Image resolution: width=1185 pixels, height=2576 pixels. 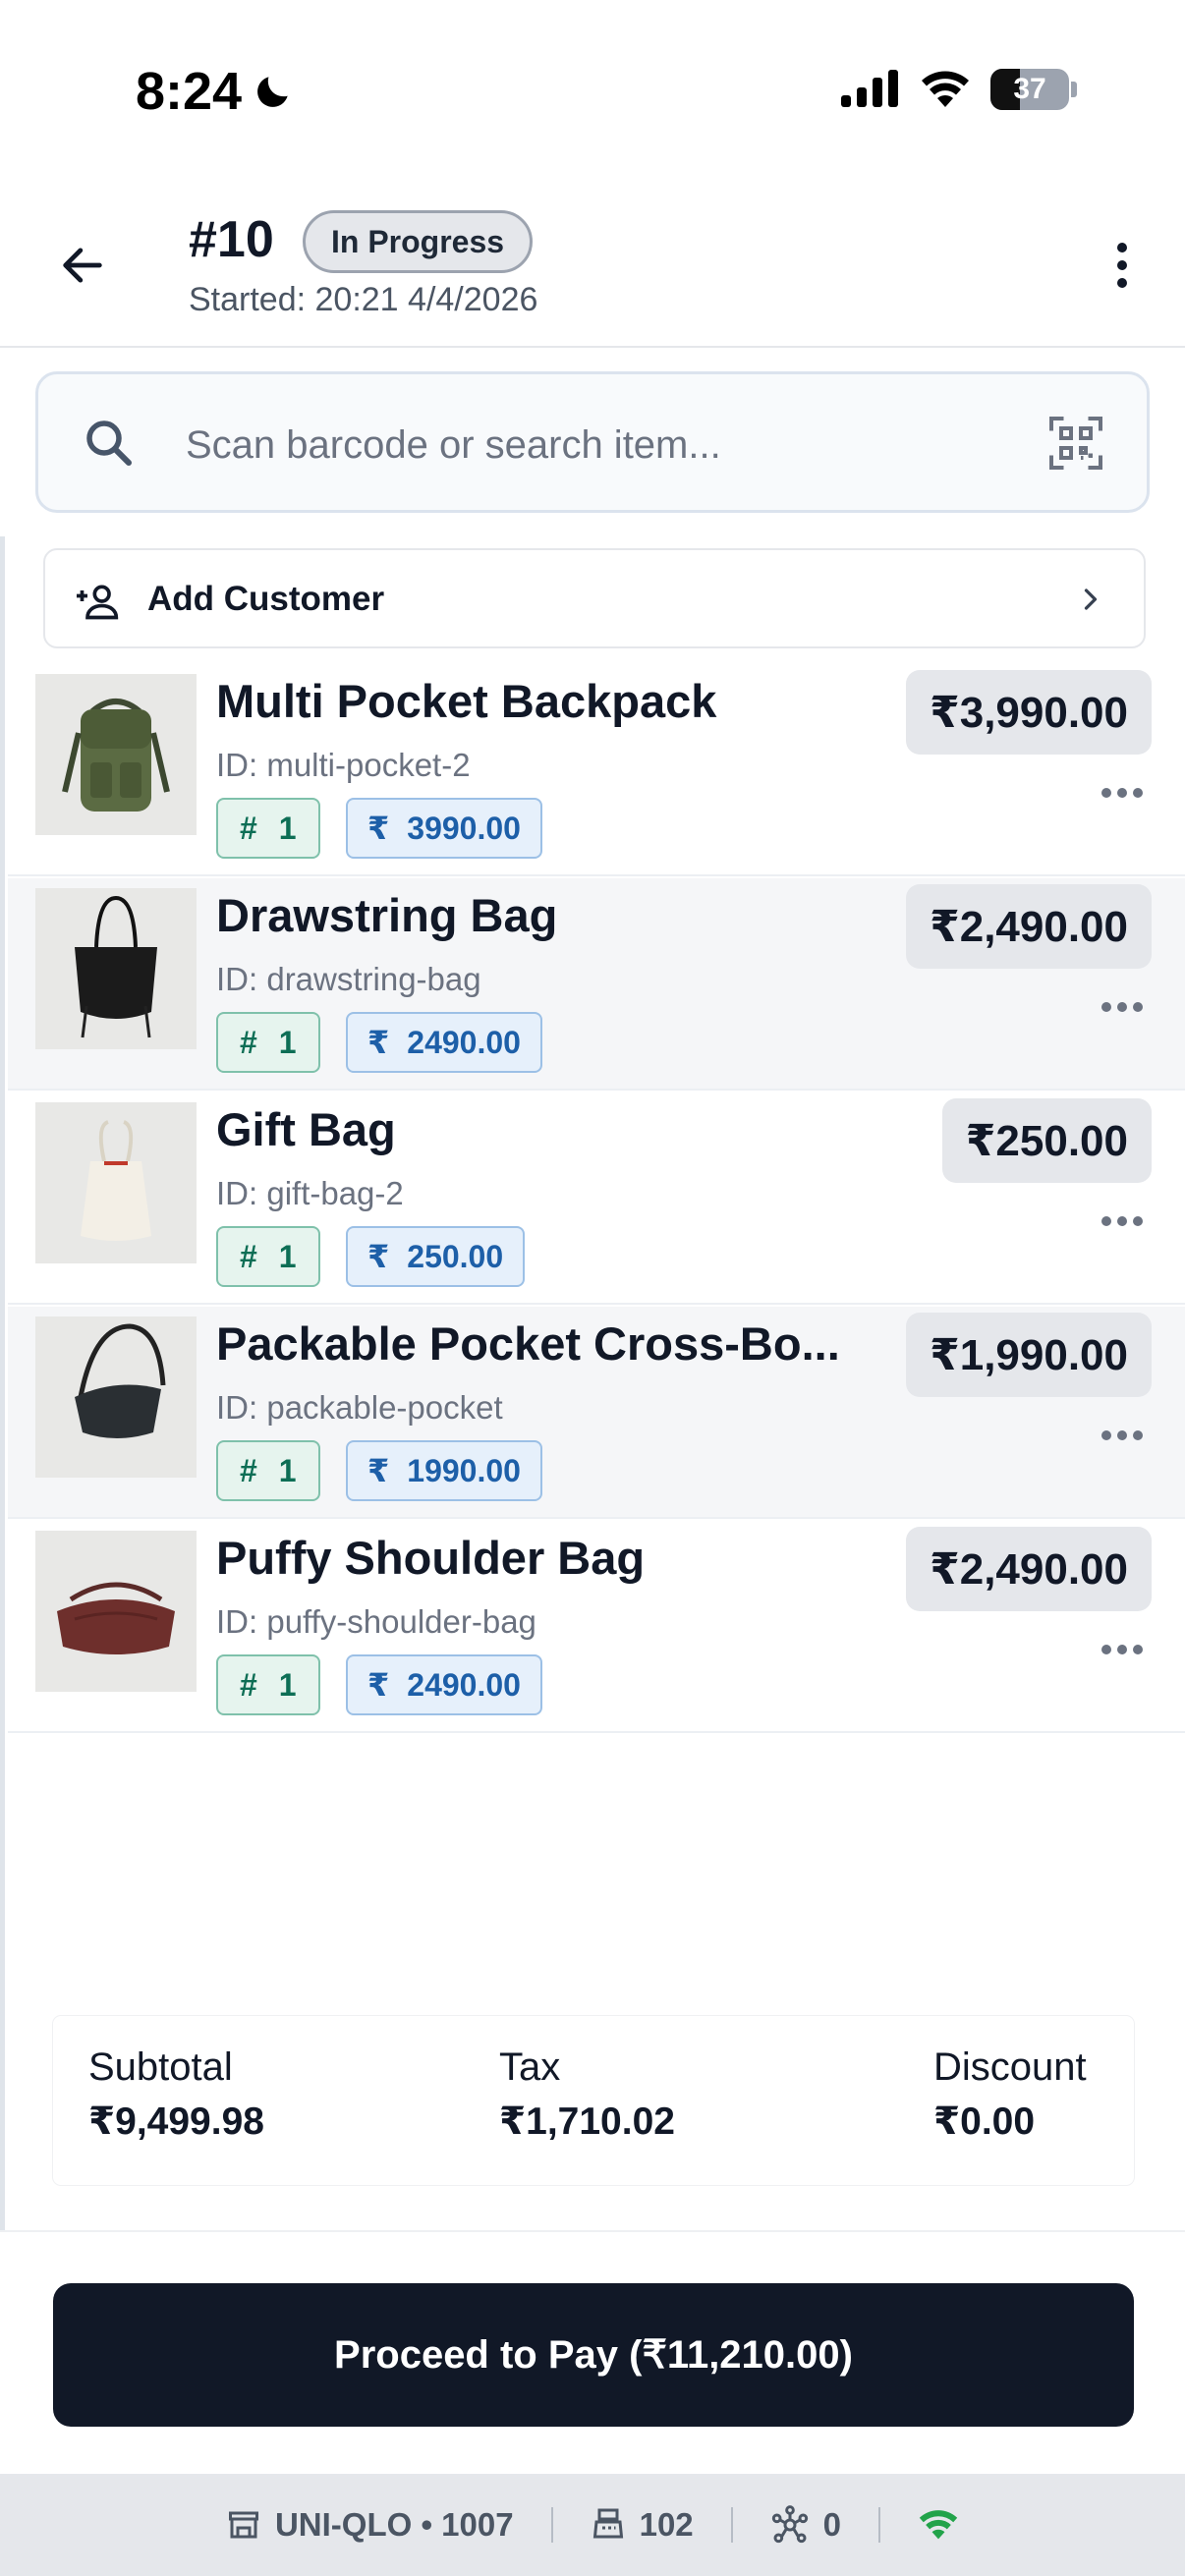 I want to click on store-info: UNI-QLO • 1007, so click(x=370, y=2525).